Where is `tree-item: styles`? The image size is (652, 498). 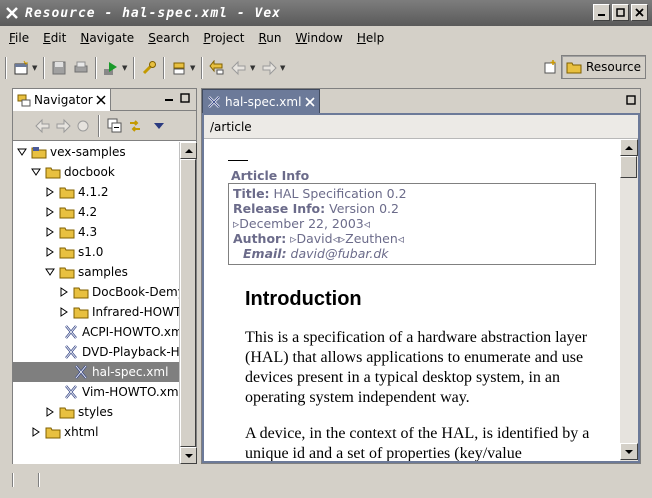 tree-item: styles is located at coordinates (96, 412).